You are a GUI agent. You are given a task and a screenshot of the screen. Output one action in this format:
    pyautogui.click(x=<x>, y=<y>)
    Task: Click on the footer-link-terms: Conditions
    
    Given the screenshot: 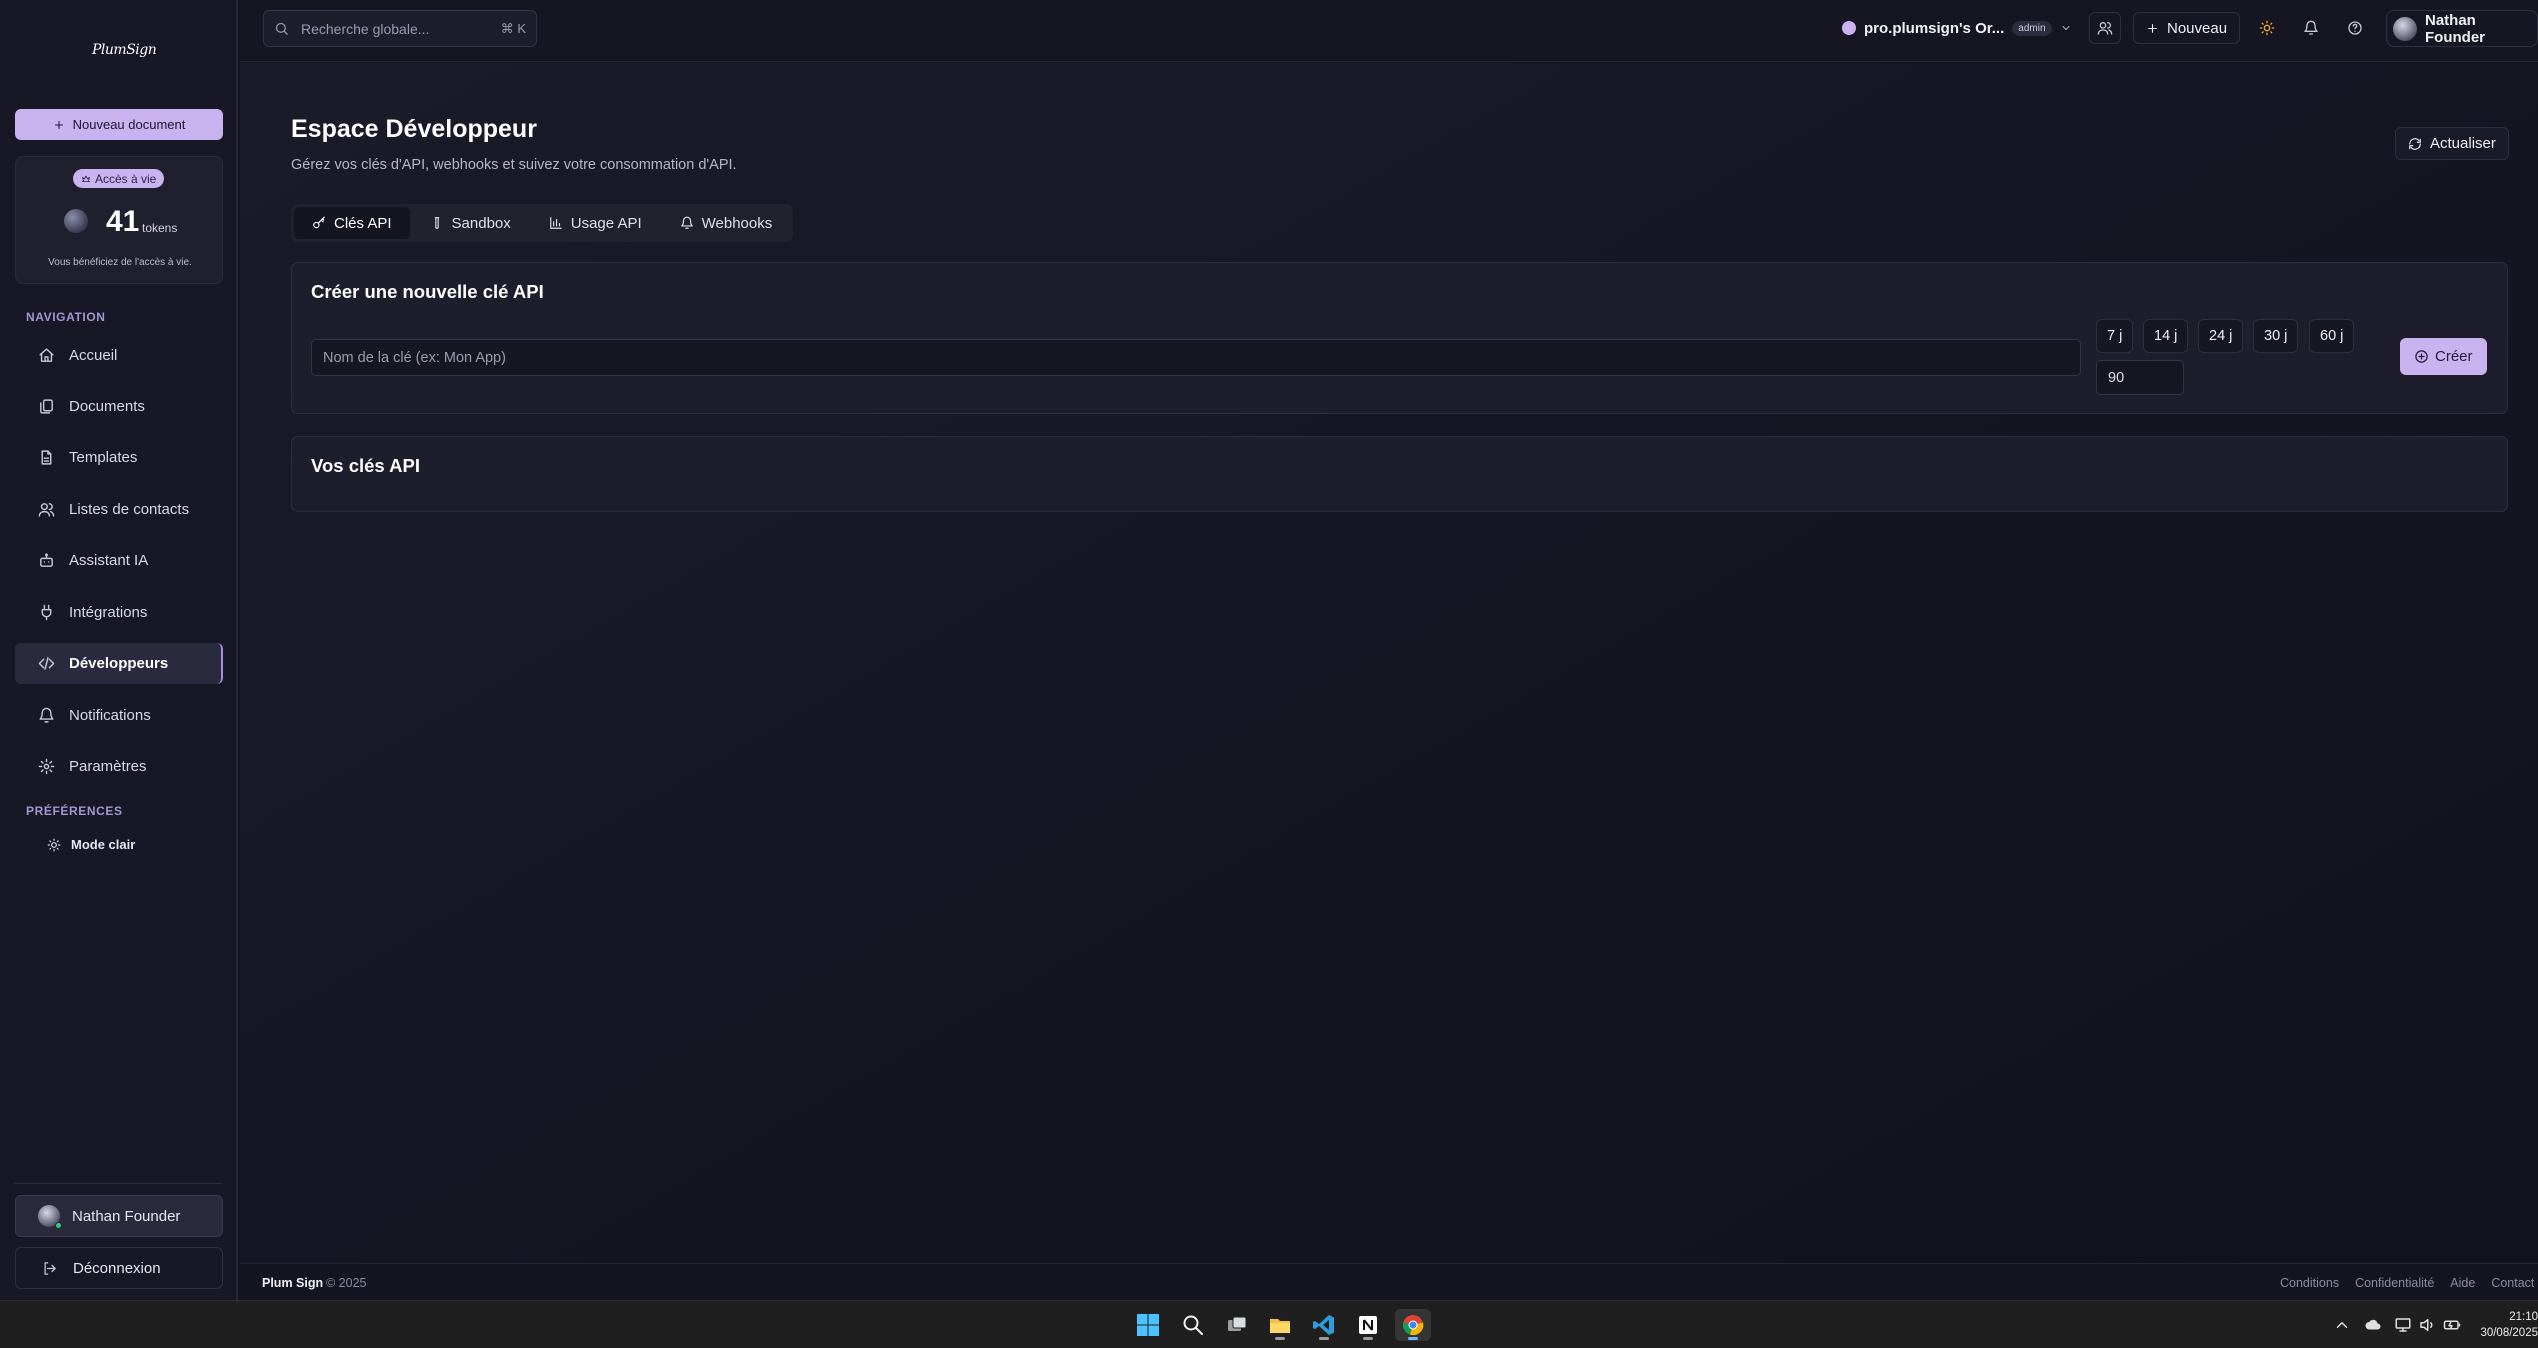 What is the action you would take?
    pyautogui.click(x=2309, y=1283)
    